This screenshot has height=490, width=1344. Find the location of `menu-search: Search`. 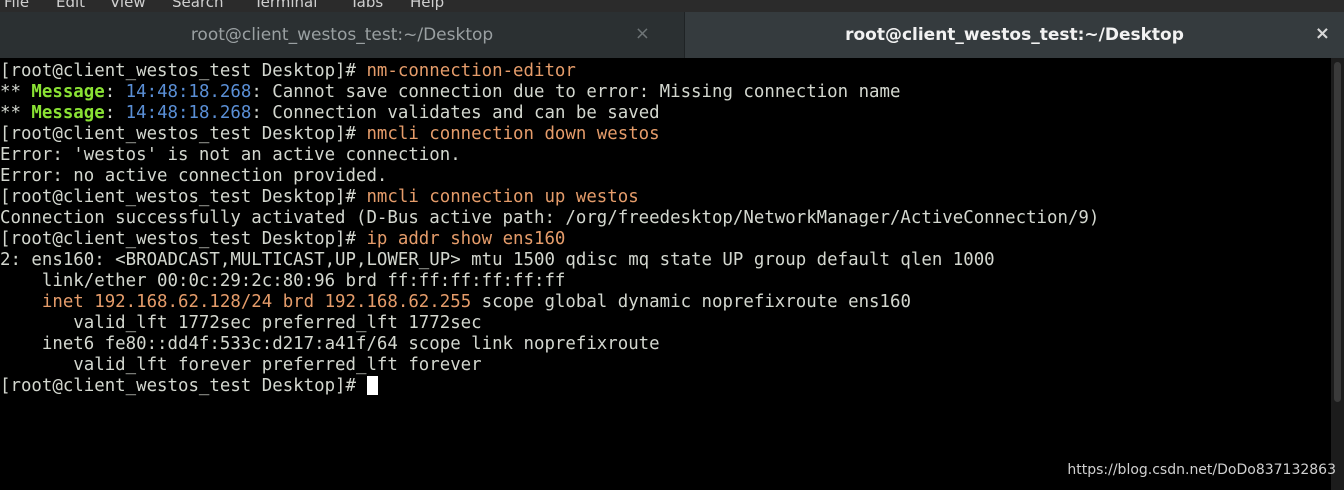

menu-search: Search is located at coordinates (198, 5).